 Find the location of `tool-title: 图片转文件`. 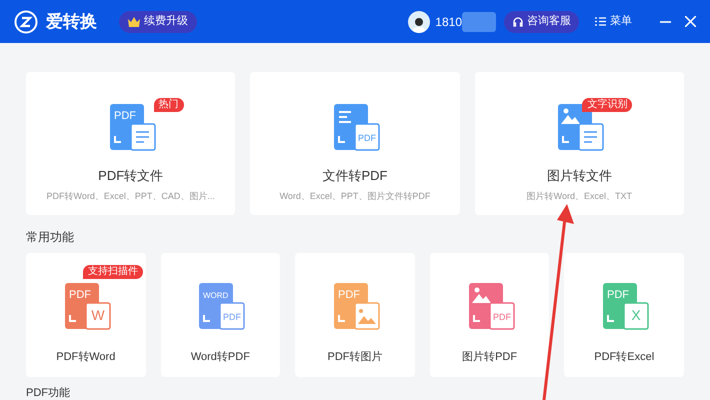

tool-title: 图片转文件 is located at coordinates (579, 176).